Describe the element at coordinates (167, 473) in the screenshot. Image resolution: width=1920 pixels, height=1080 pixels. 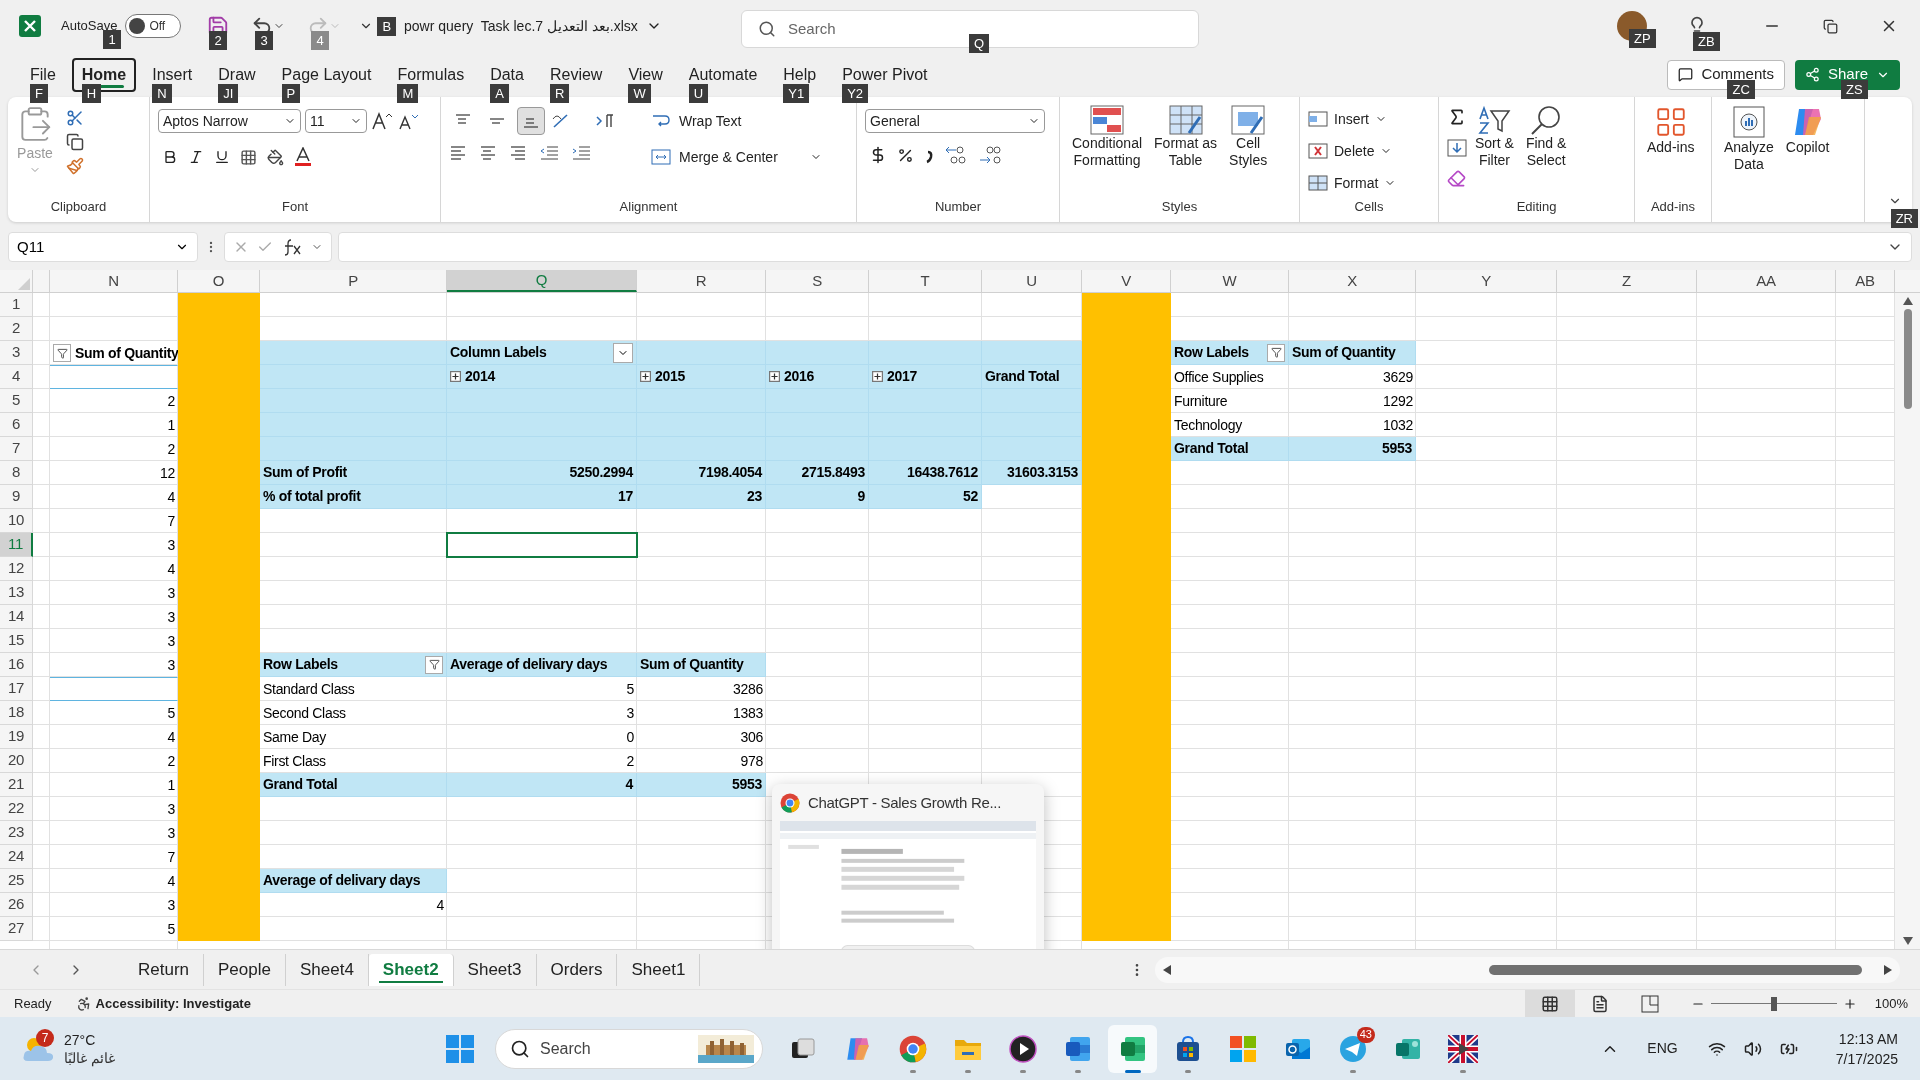
I see `table-cell-text: 12` at that location.